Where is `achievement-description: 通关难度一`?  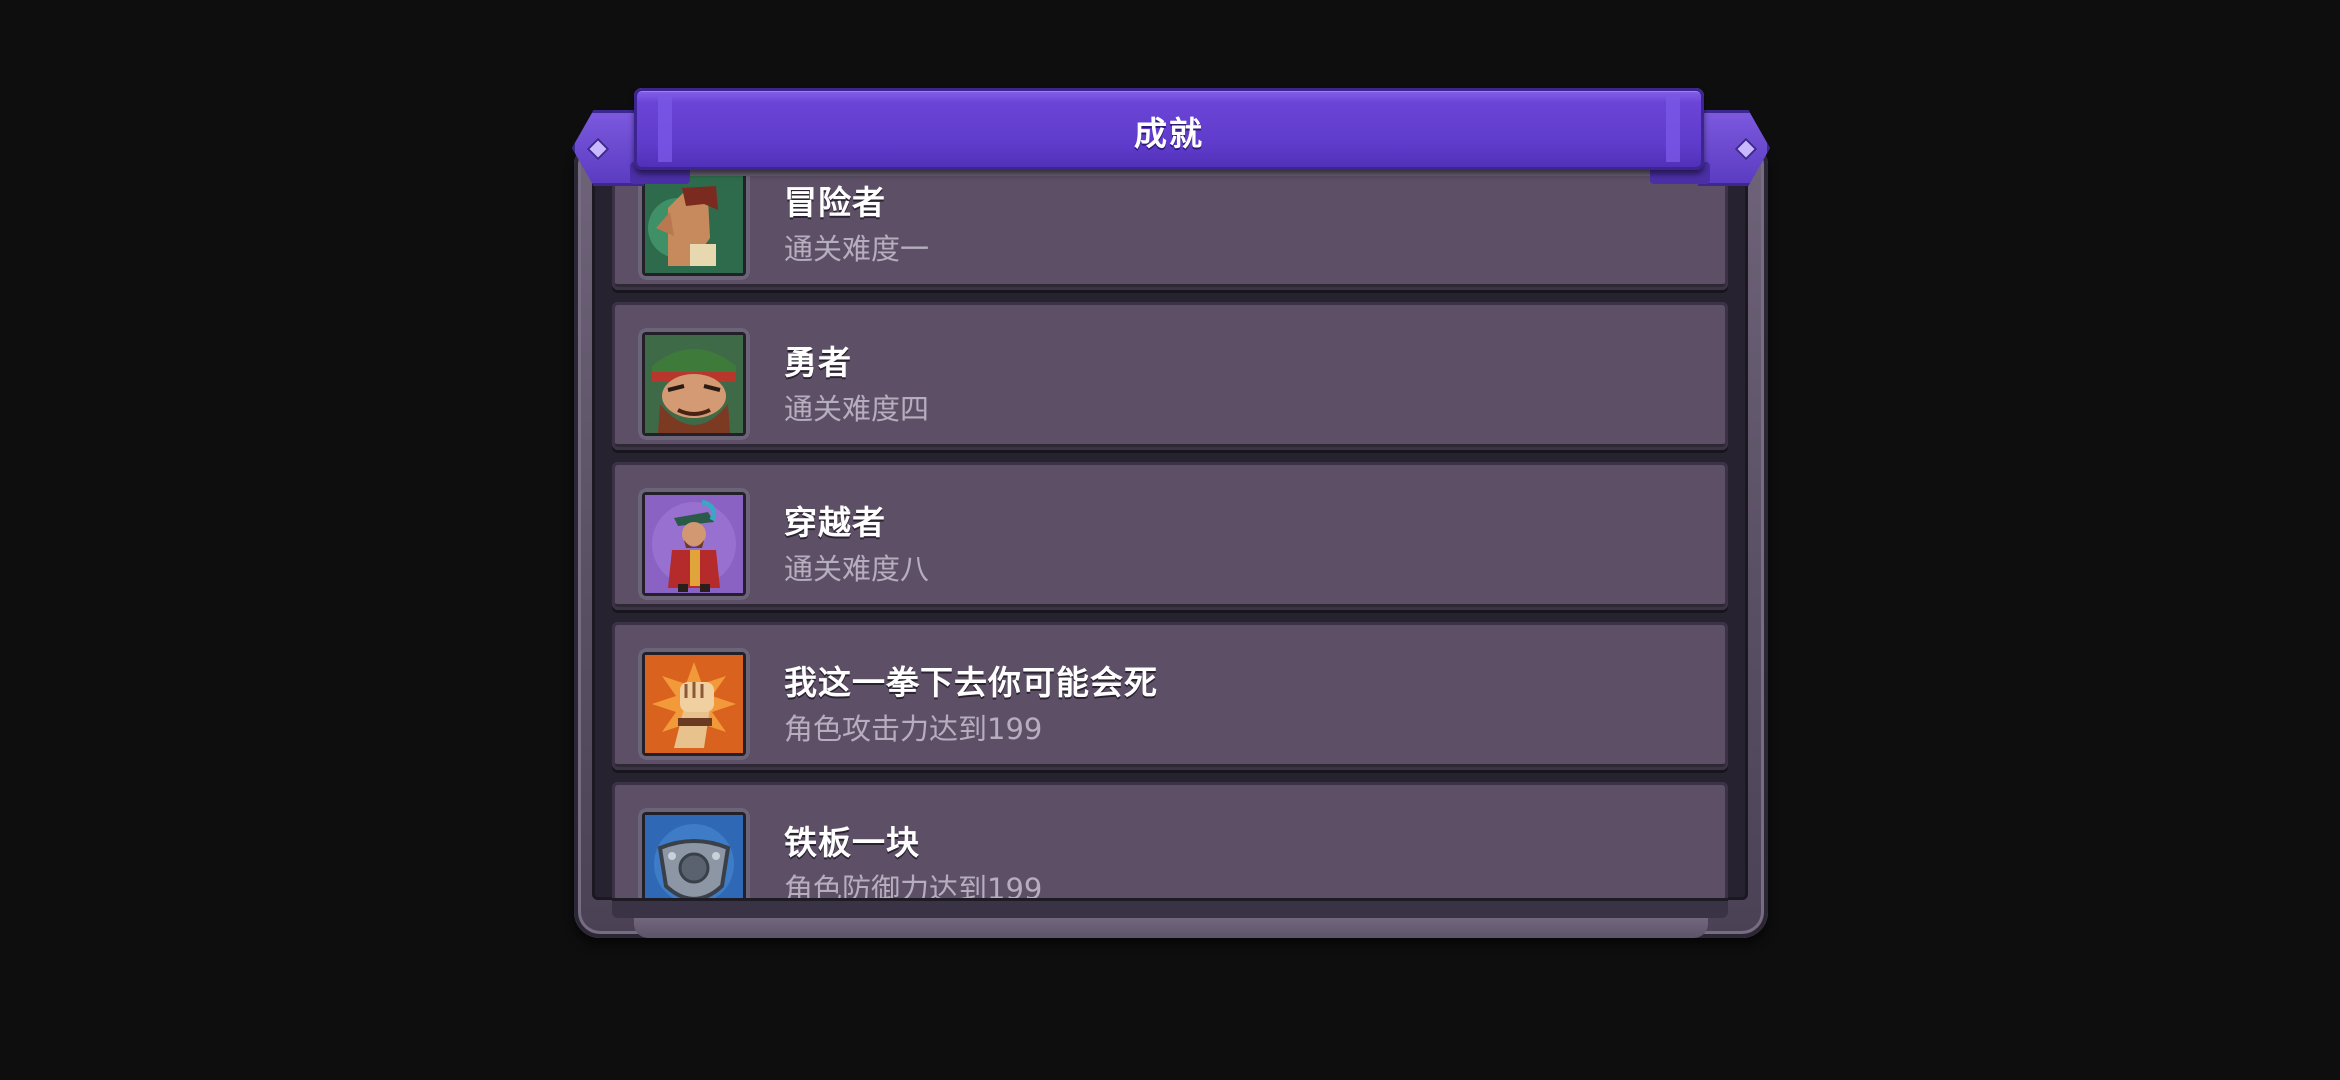 achievement-description: 通关难度一 is located at coordinates (857, 249).